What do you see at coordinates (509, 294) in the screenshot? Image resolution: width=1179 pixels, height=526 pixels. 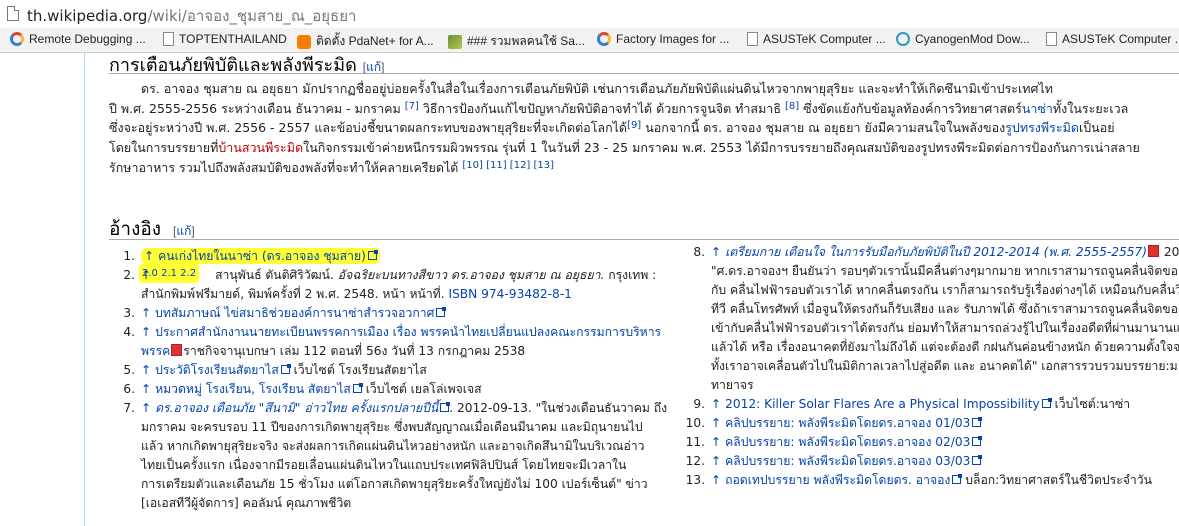 I see `isbn-link: ISBN 974-93482-8-1` at bounding box center [509, 294].